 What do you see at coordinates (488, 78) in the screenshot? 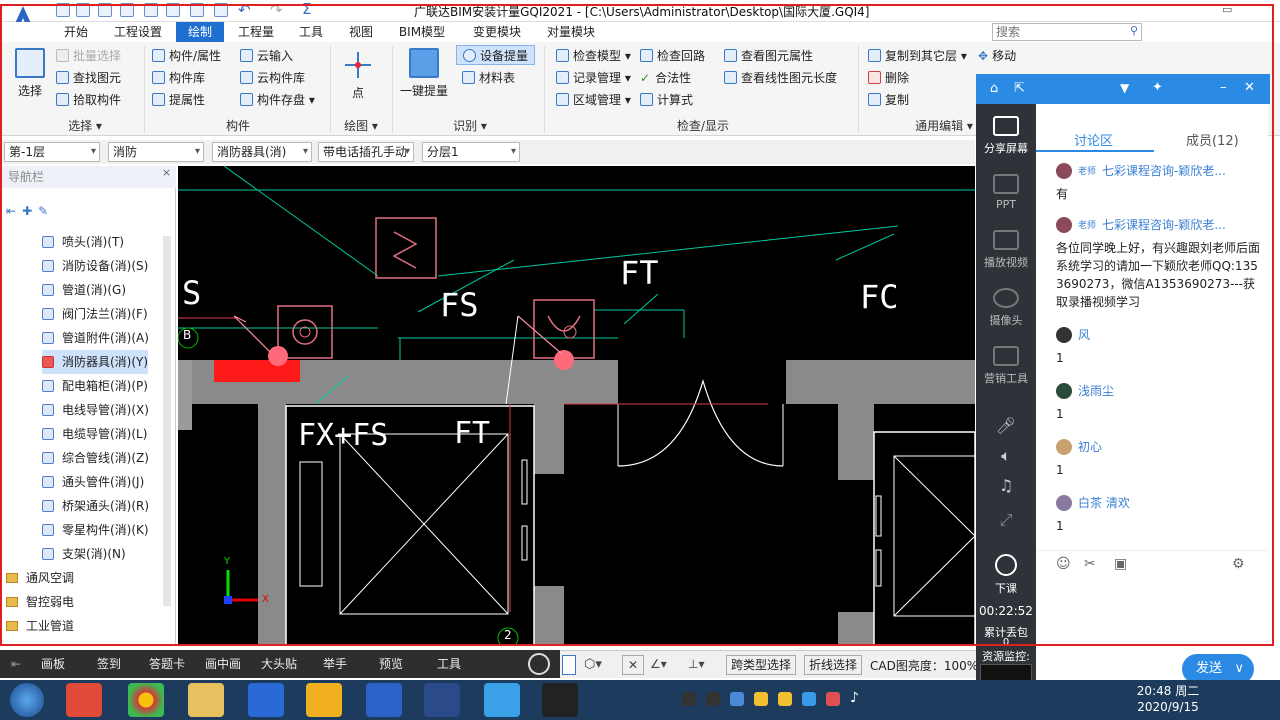
I see `material-table-button: 材料表` at bounding box center [488, 78].